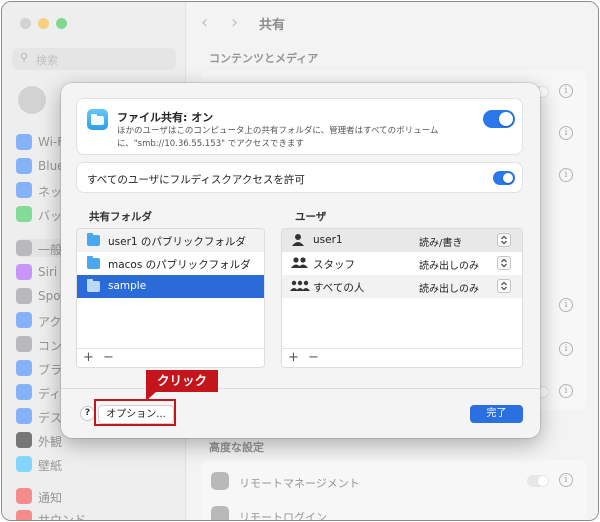 The width and height of the screenshot is (600, 522). Describe the element at coordinates (339, 288) in the screenshot. I see `row-label: すべての人` at that location.